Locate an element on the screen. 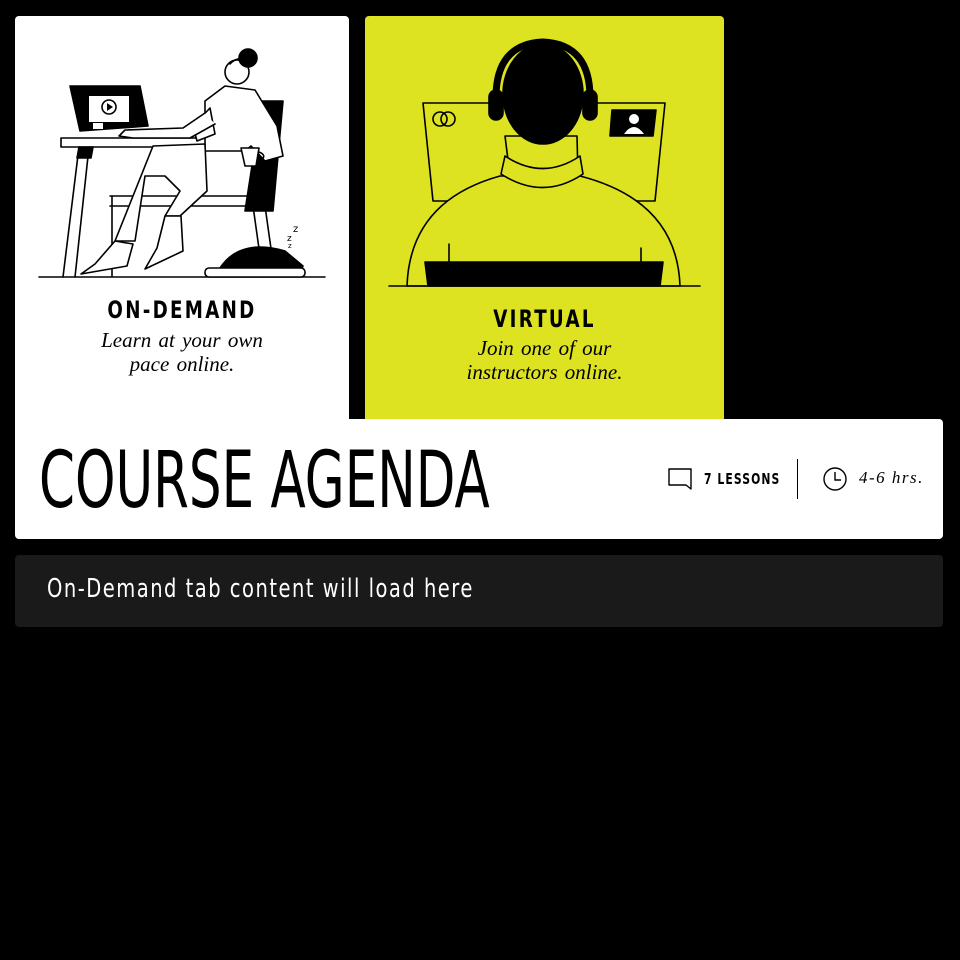 The height and width of the screenshot is (960, 960). lessons-count: 7 LESSONS is located at coordinates (742, 479).